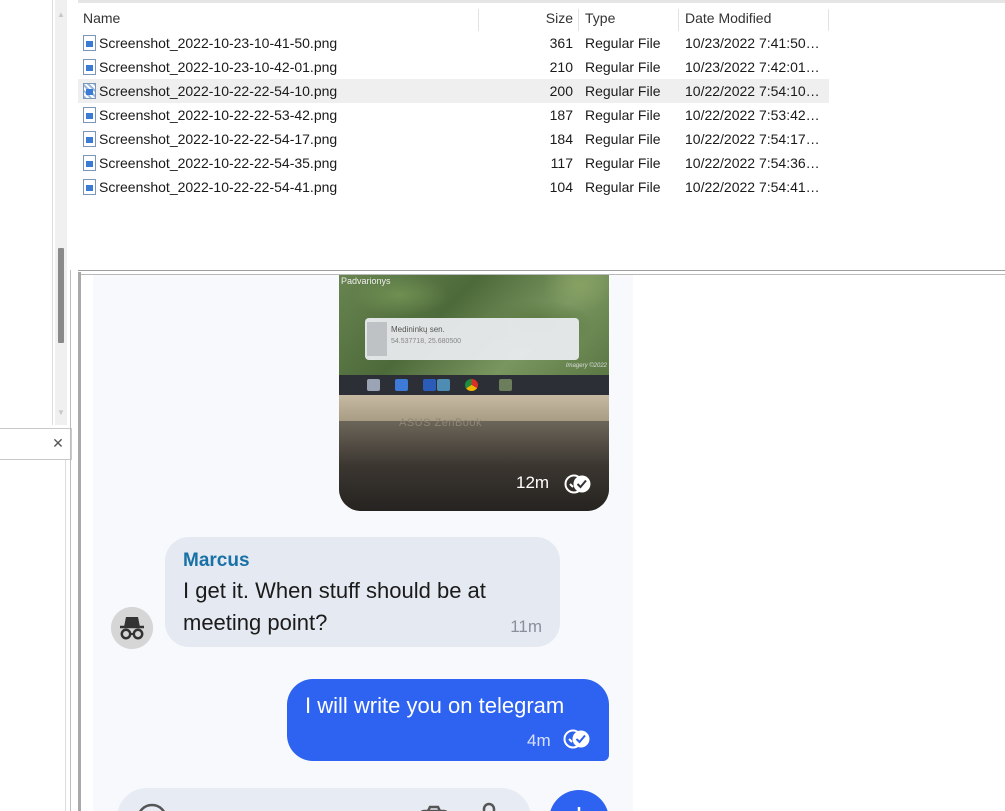 The width and height of the screenshot is (1005, 811). What do you see at coordinates (533, 482) in the screenshot?
I see `message-time: 12m` at bounding box center [533, 482].